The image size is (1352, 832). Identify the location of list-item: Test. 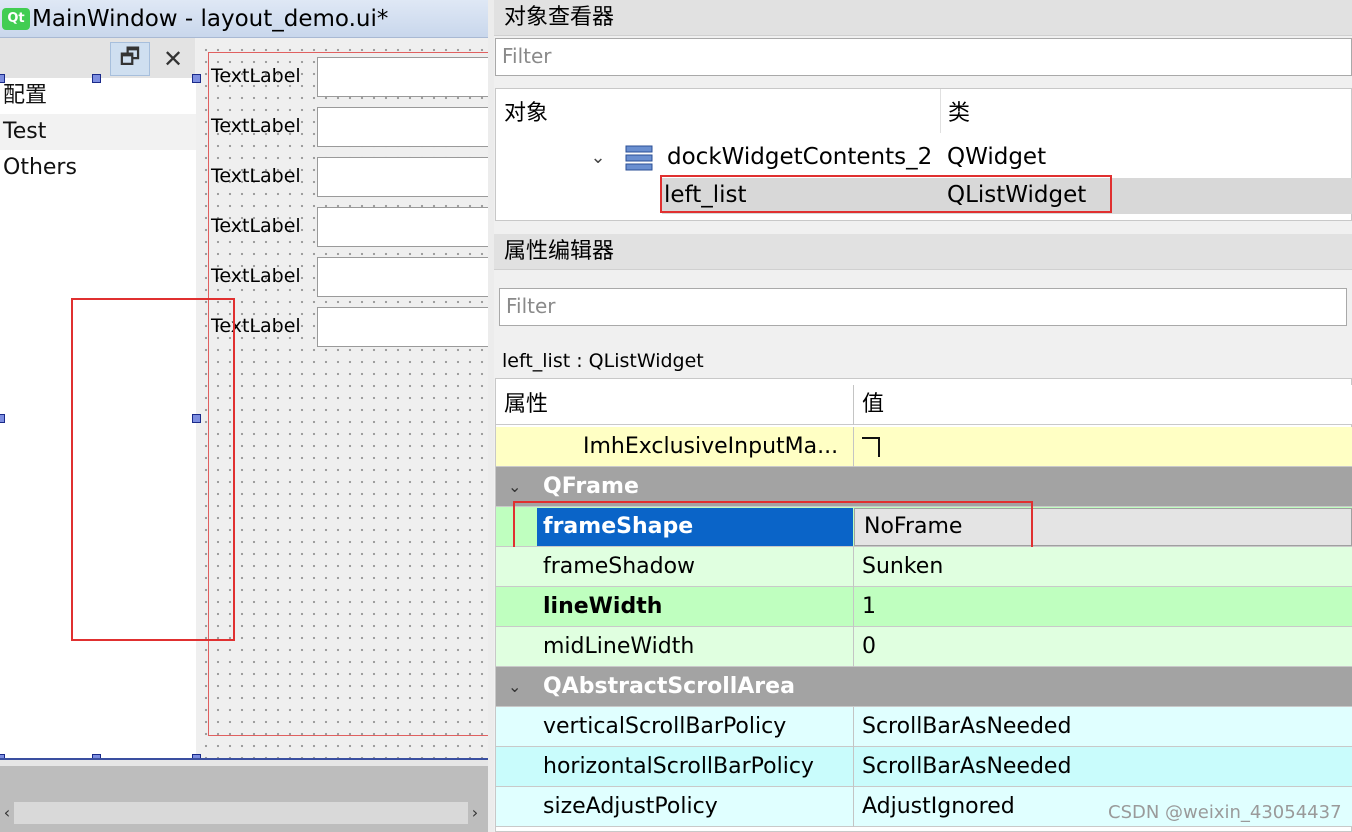
(98, 132).